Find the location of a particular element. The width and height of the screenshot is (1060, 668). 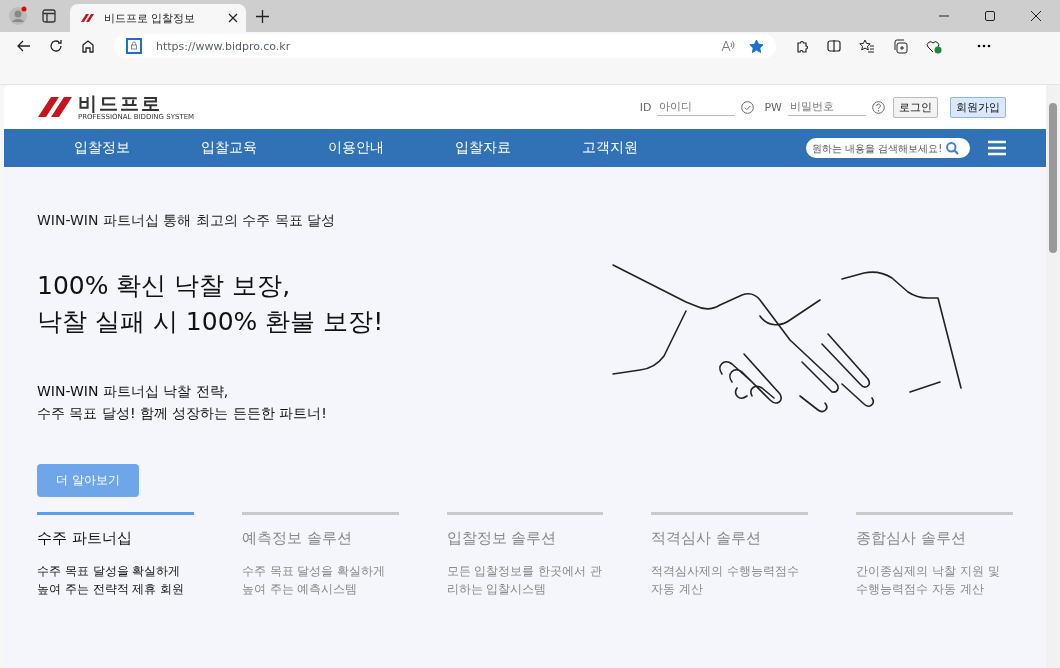

id-input: 아이디 is located at coordinates (696, 107).